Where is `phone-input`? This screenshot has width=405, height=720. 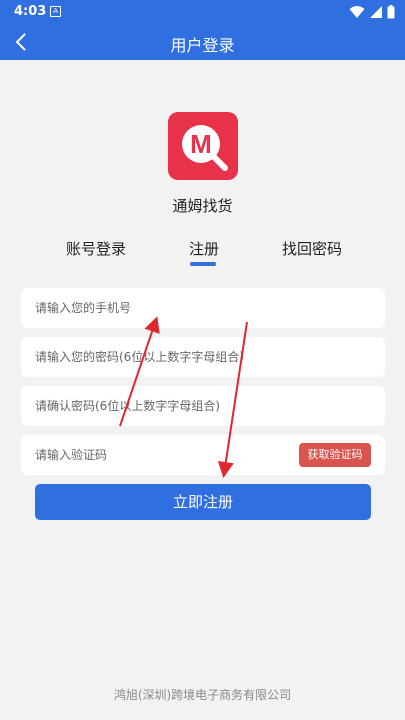
phone-input is located at coordinates (203, 308).